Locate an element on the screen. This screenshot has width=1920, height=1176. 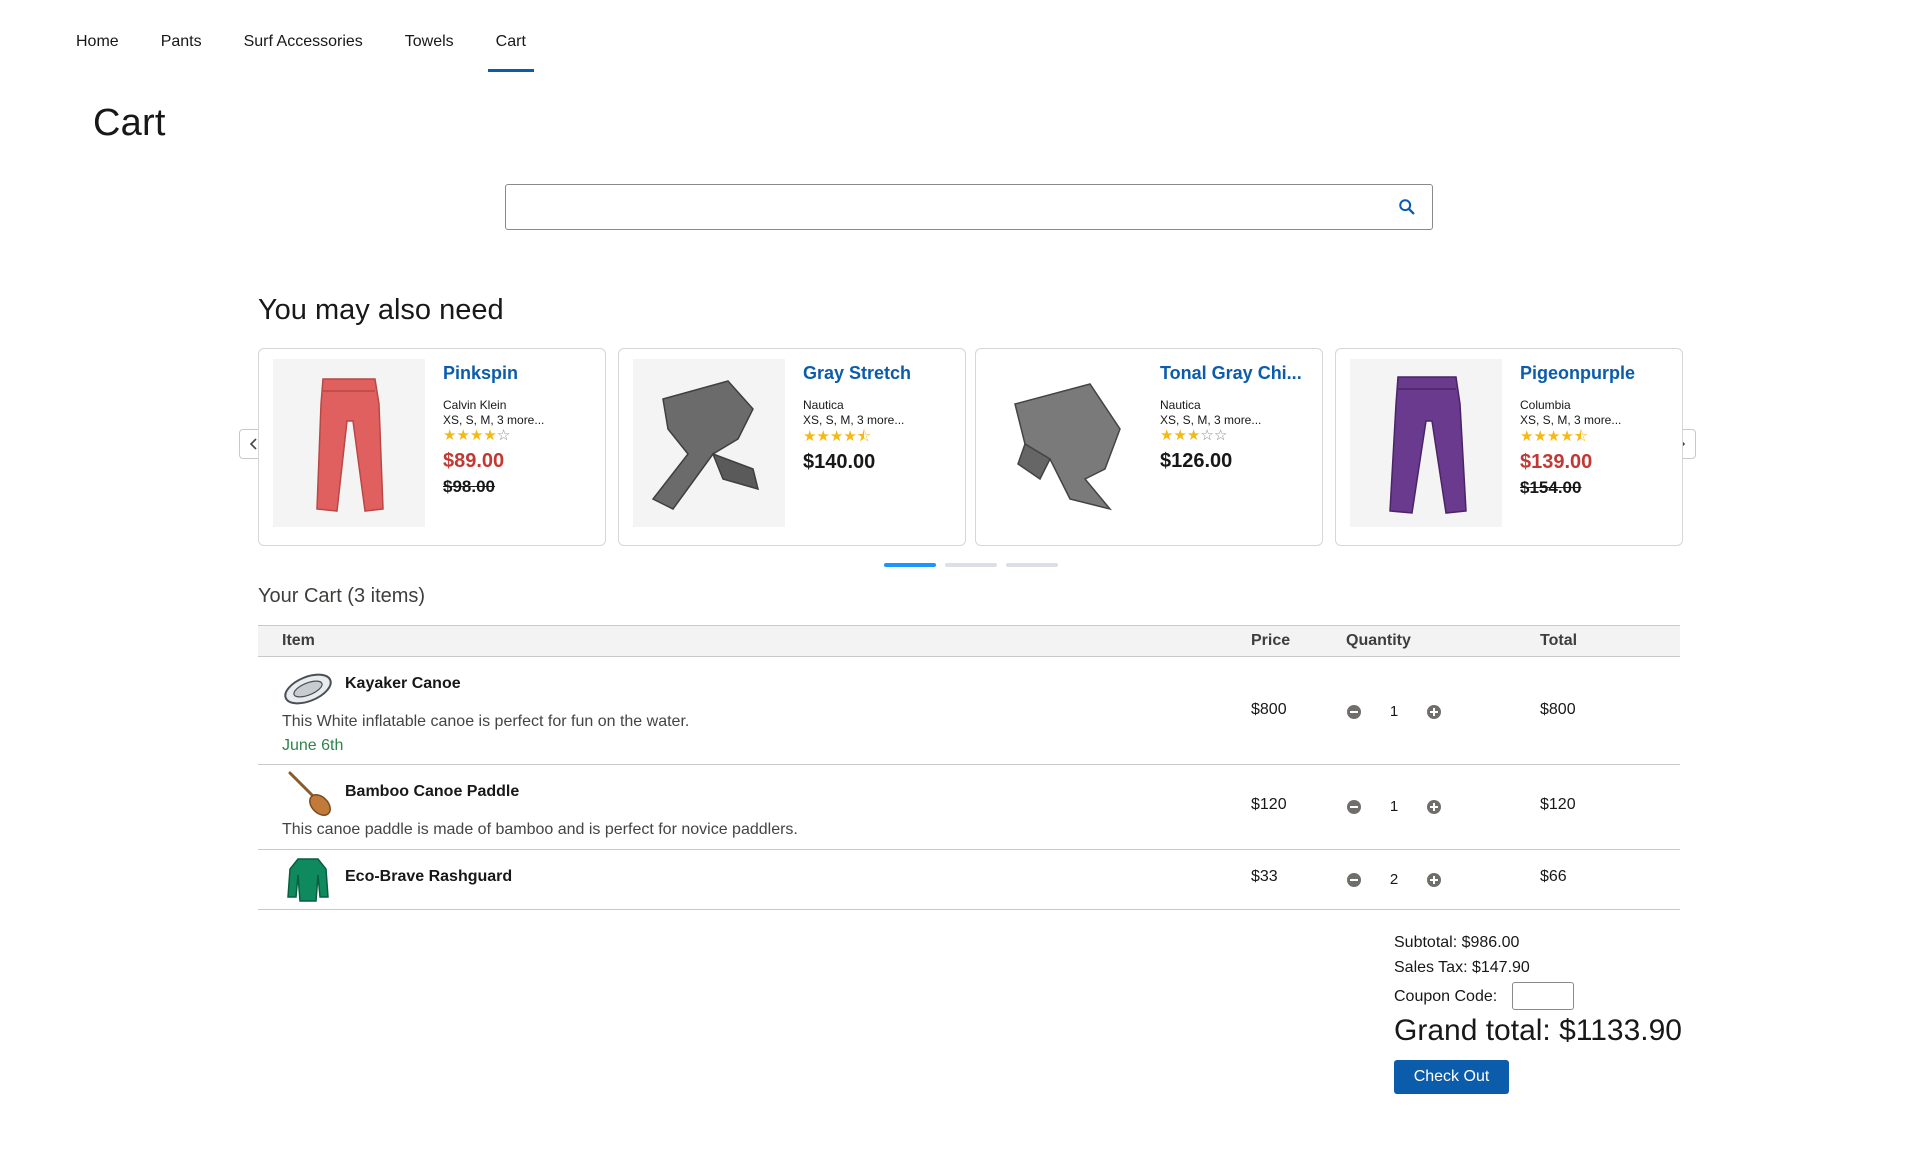
item-price: $33 is located at coordinates (1264, 876).